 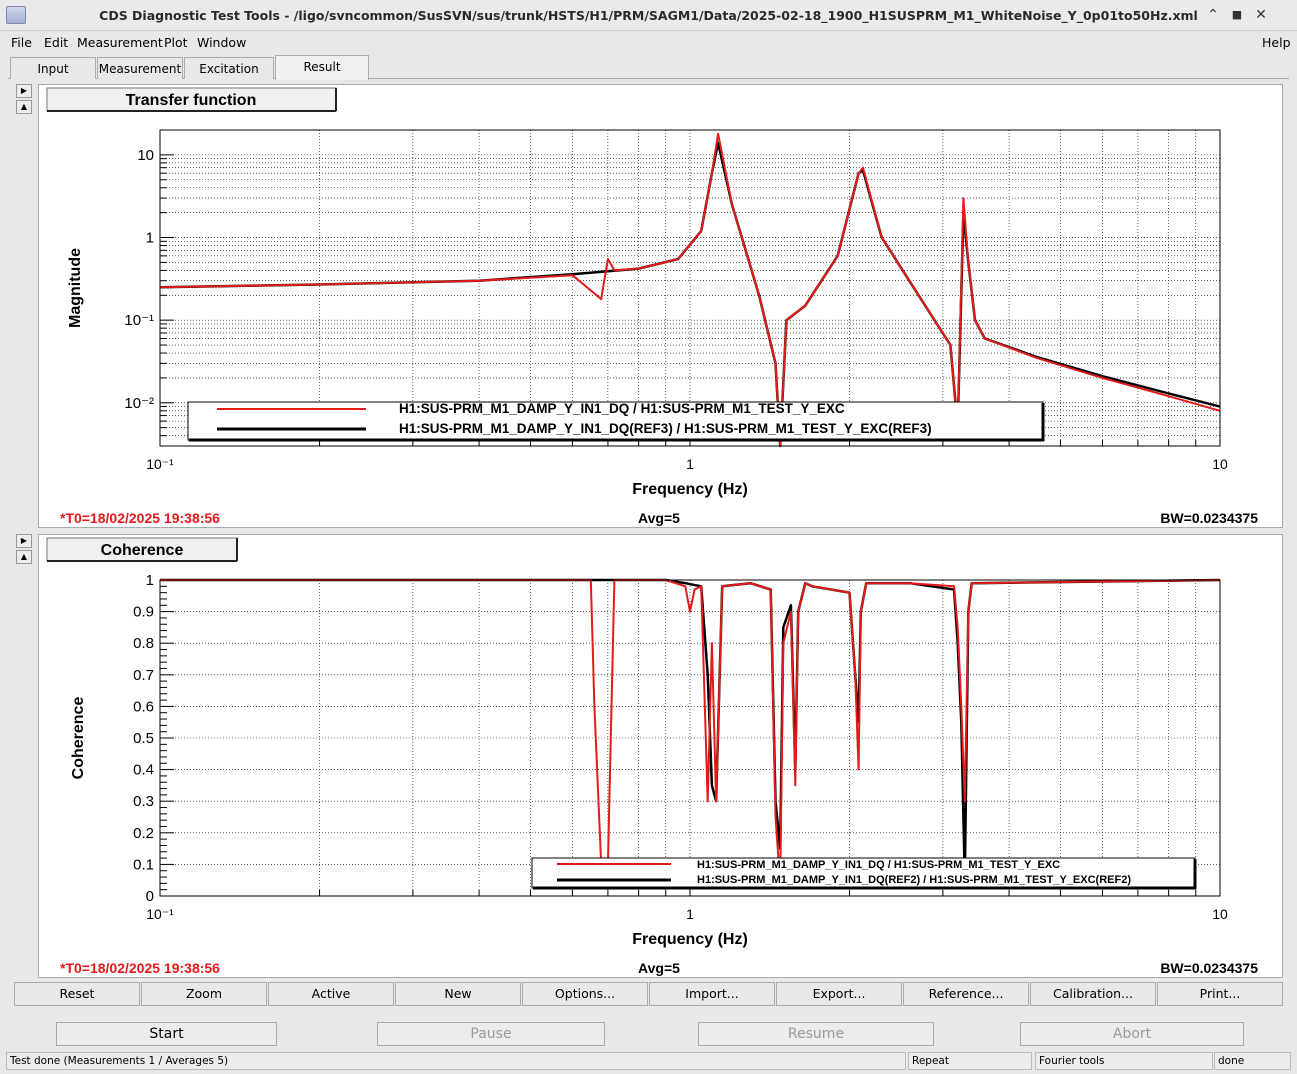 What do you see at coordinates (456, 1061) in the screenshot?
I see `status-message: Test done (Measurements 1 / Averages 5)` at bounding box center [456, 1061].